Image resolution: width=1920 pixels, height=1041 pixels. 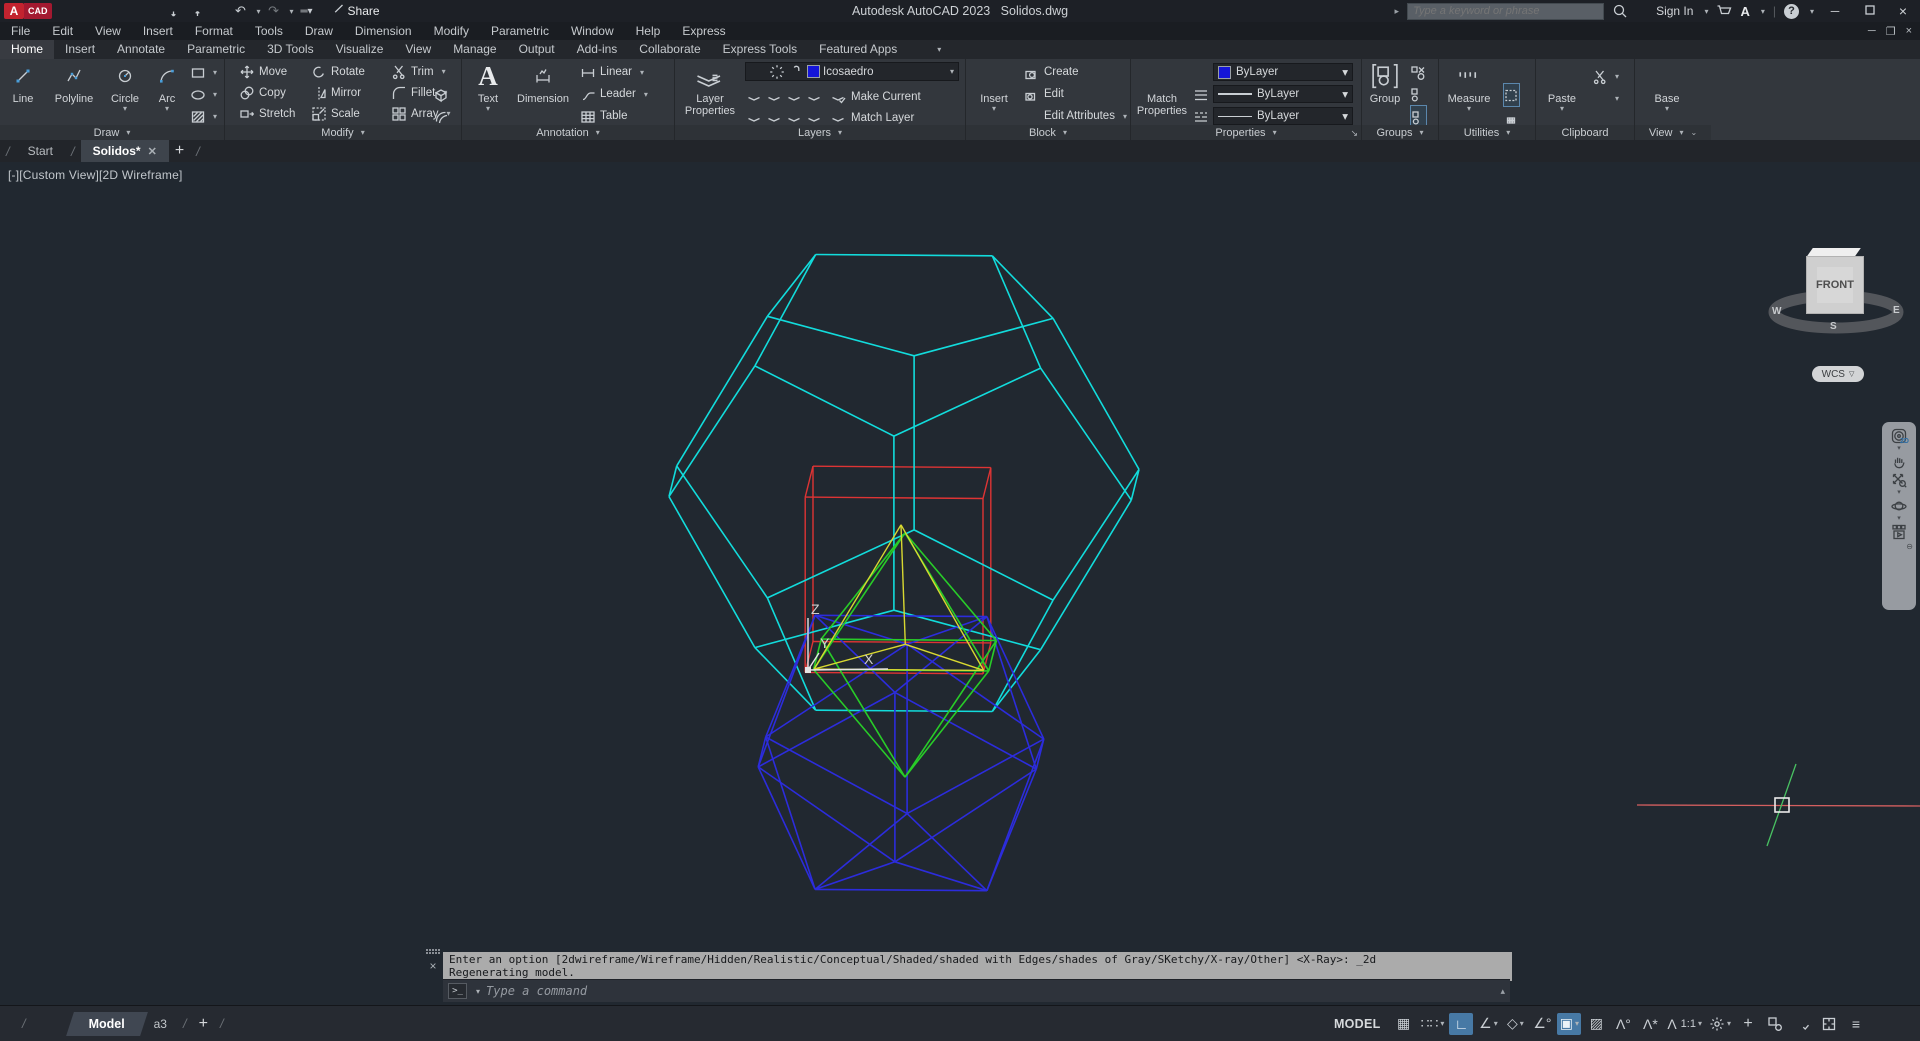 What do you see at coordinates (852, 71) in the screenshot?
I see `layer-select: Icosaedro ▾` at bounding box center [852, 71].